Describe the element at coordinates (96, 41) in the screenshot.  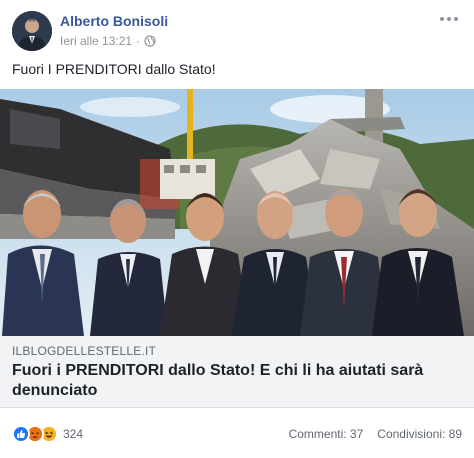
I see `post-timestamp: Ieri alle 13:21` at that location.